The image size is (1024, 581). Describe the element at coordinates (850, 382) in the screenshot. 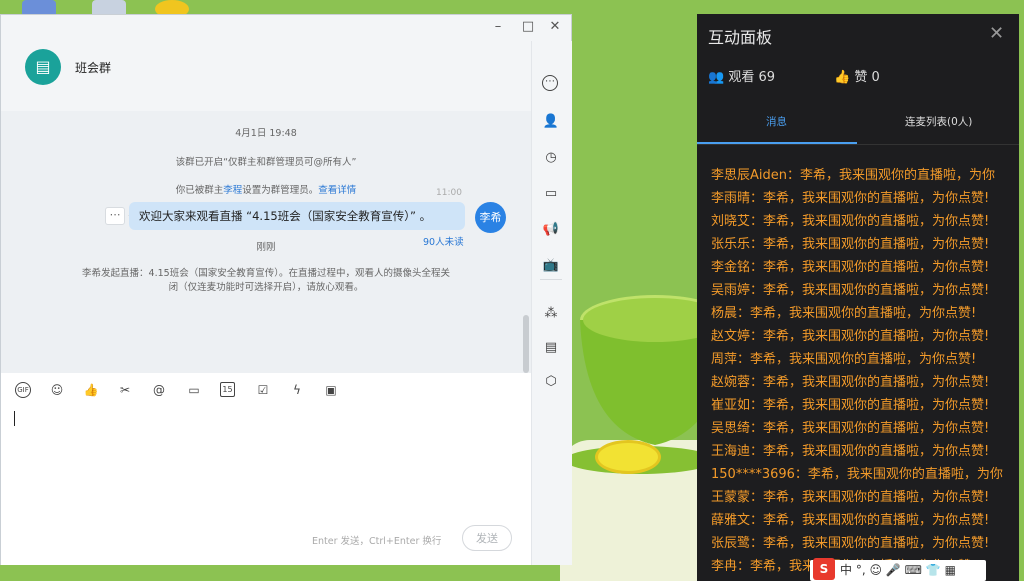

I see `comment-item: 赵婉蓉：李希，我来围观你的直播啦，为你点赞!` at that location.